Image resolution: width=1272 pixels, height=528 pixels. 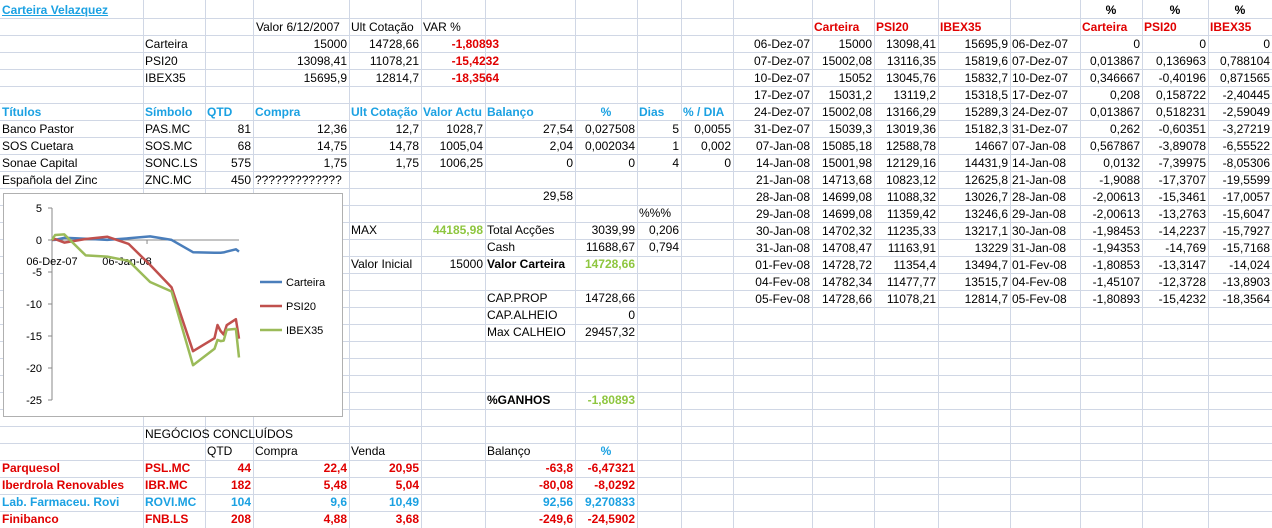 What do you see at coordinates (63, 485) in the screenshot?
I see `deal-title: Iberdrola Renovables` at bounding box center [63, 485].